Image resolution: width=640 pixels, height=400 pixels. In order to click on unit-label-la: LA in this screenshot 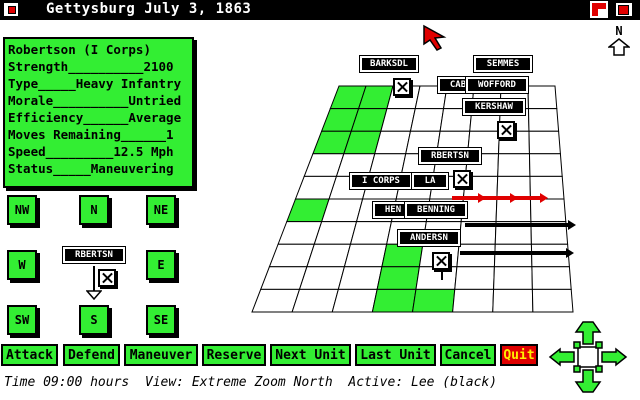, I will do `click(430, 181)`.